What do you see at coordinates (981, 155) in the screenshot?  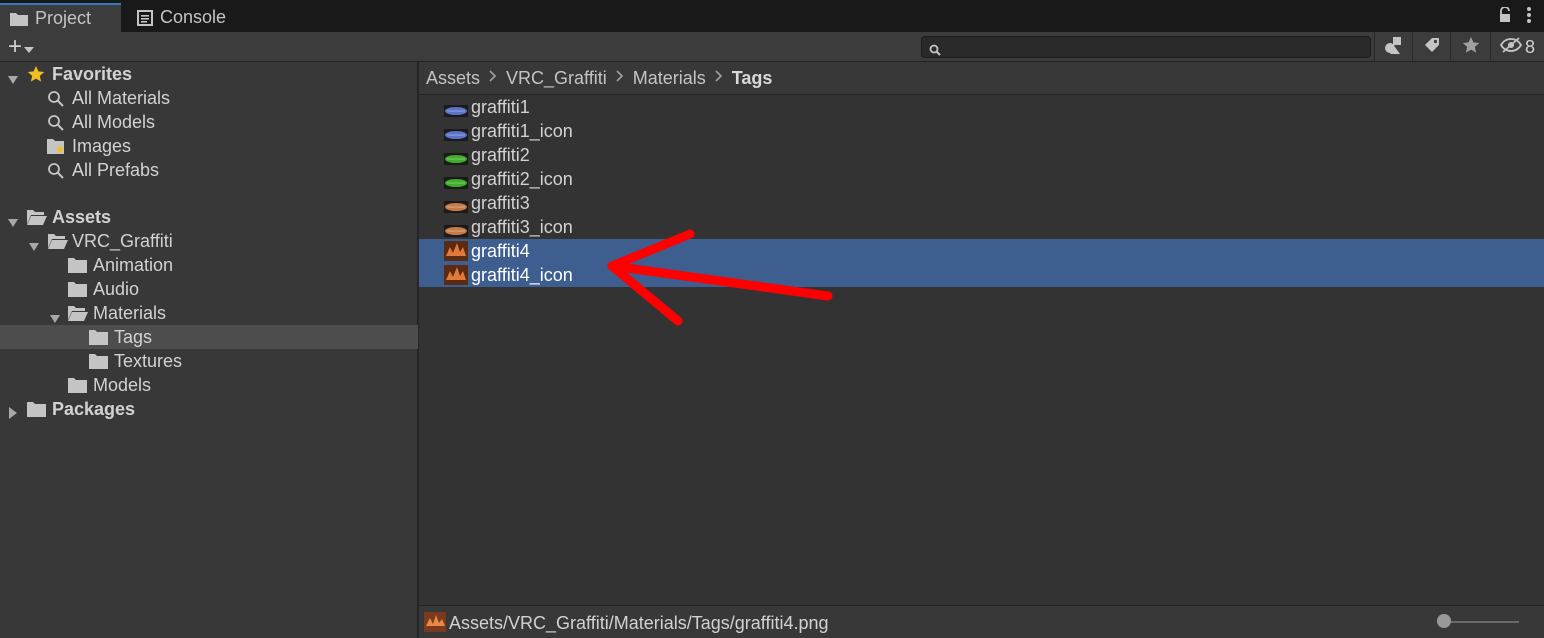 I see `asset-list-item: graffiti2` at bounding box center [981, 155].